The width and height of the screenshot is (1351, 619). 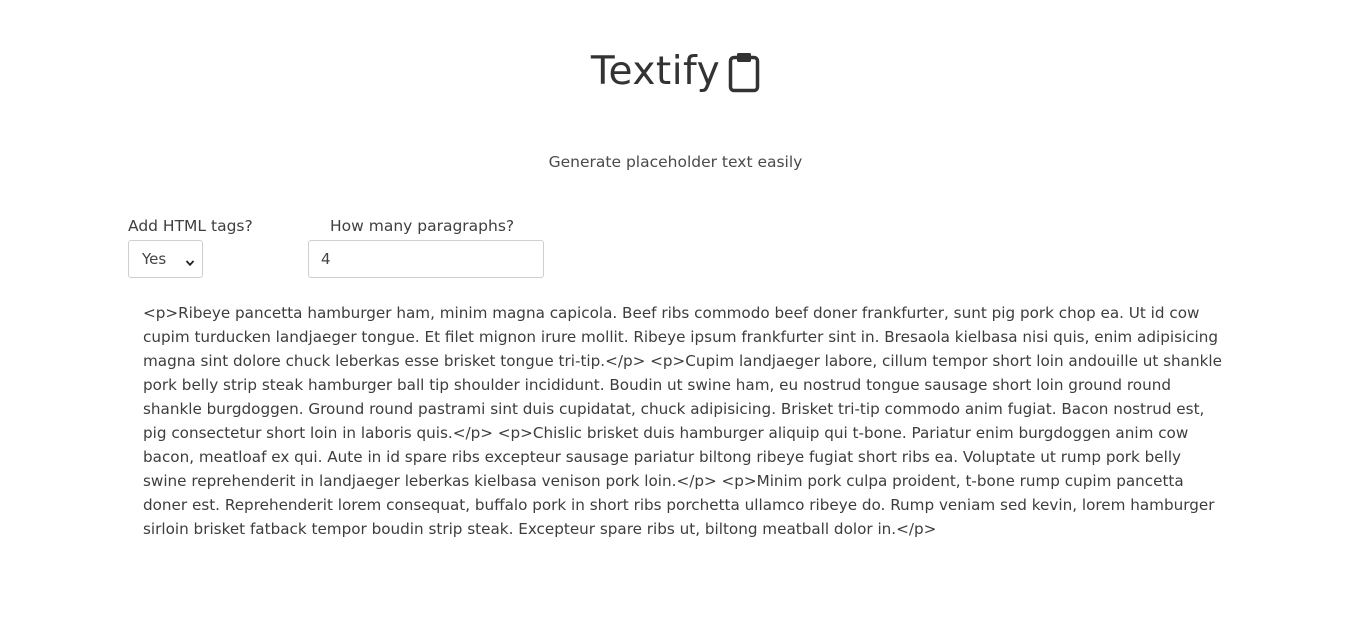 I want to click on paragraph-count-input, so click(x=426, y=259).